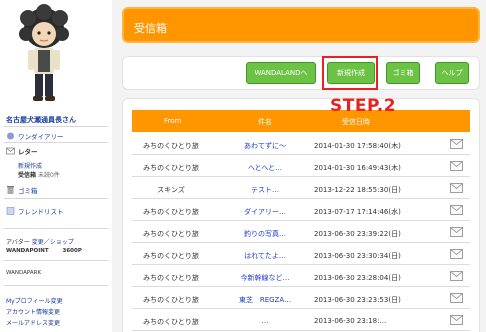  I want to click on row-date: 2013-06-30 23:28:04(日), so click(357, 278).